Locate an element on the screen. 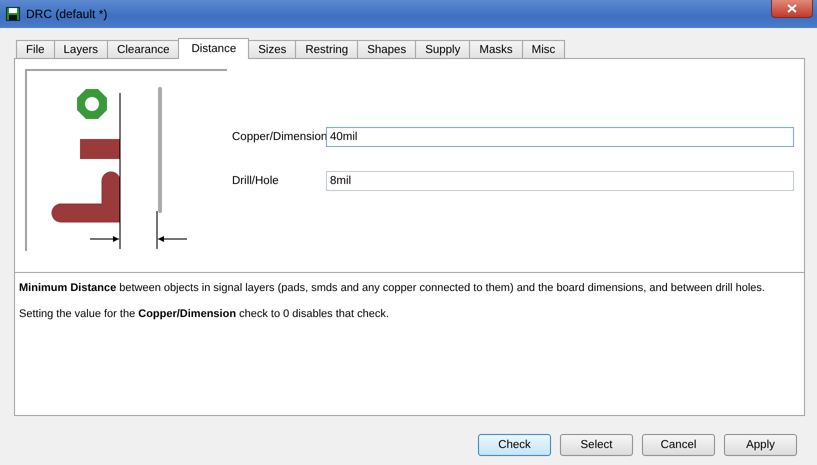 This screenshot has height=465, width=817. tab: File is located at coordinates (35, 49).